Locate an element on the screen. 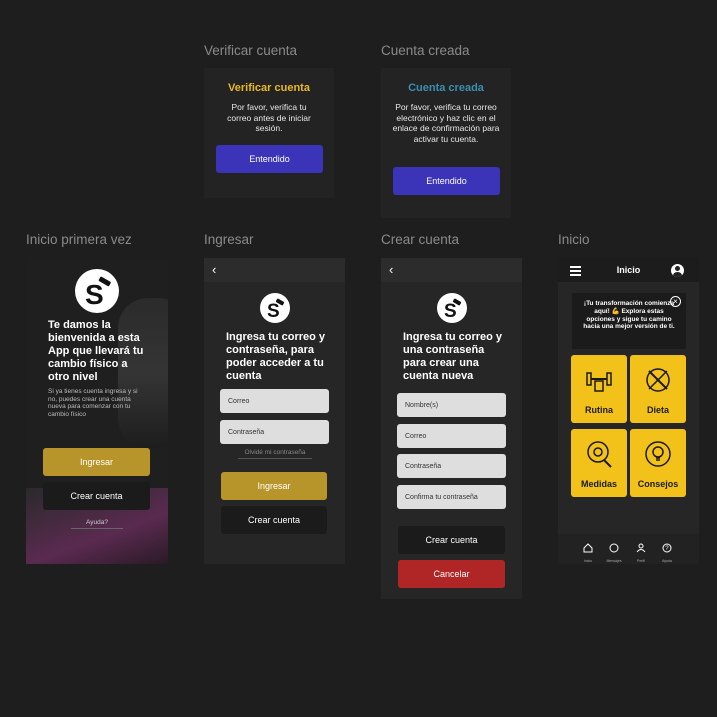  frame-label-crear: Crear cuenta is located at coordinates (420, 239).